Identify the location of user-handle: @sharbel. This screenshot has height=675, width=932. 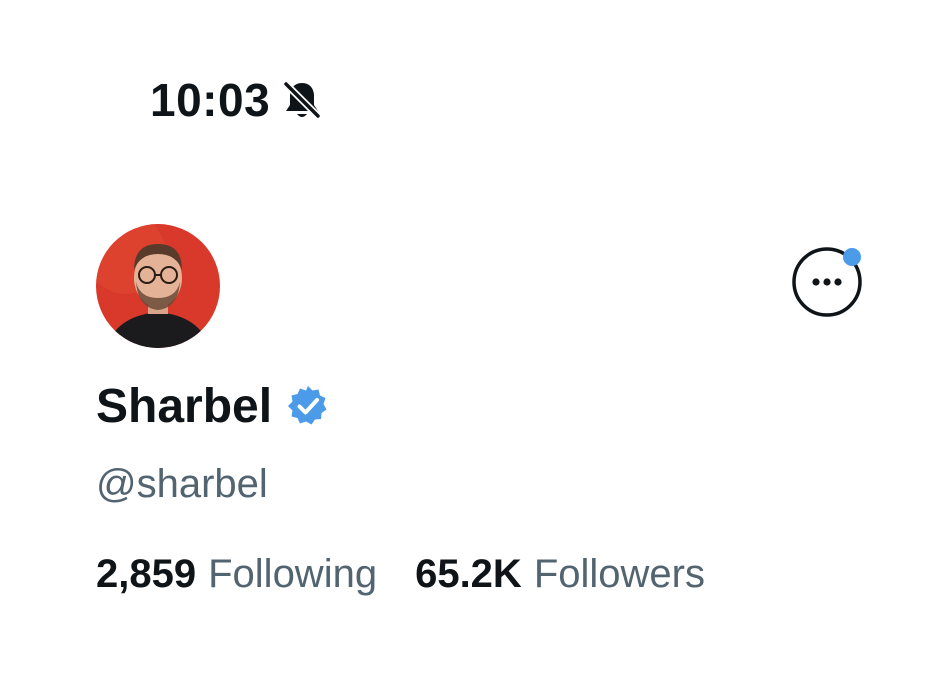
(182, 484).